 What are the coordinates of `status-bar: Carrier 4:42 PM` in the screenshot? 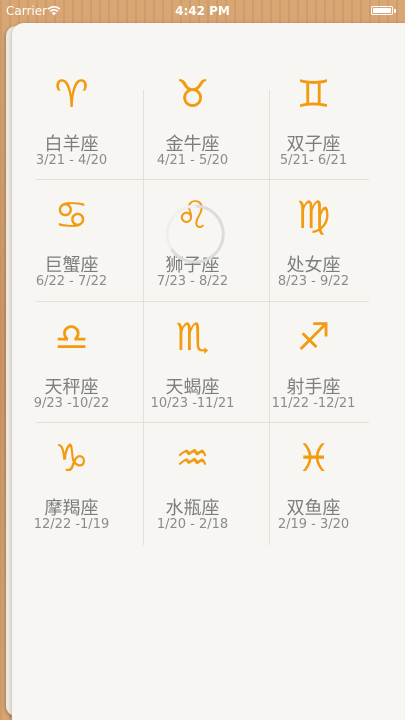 It's located at (202, 11).